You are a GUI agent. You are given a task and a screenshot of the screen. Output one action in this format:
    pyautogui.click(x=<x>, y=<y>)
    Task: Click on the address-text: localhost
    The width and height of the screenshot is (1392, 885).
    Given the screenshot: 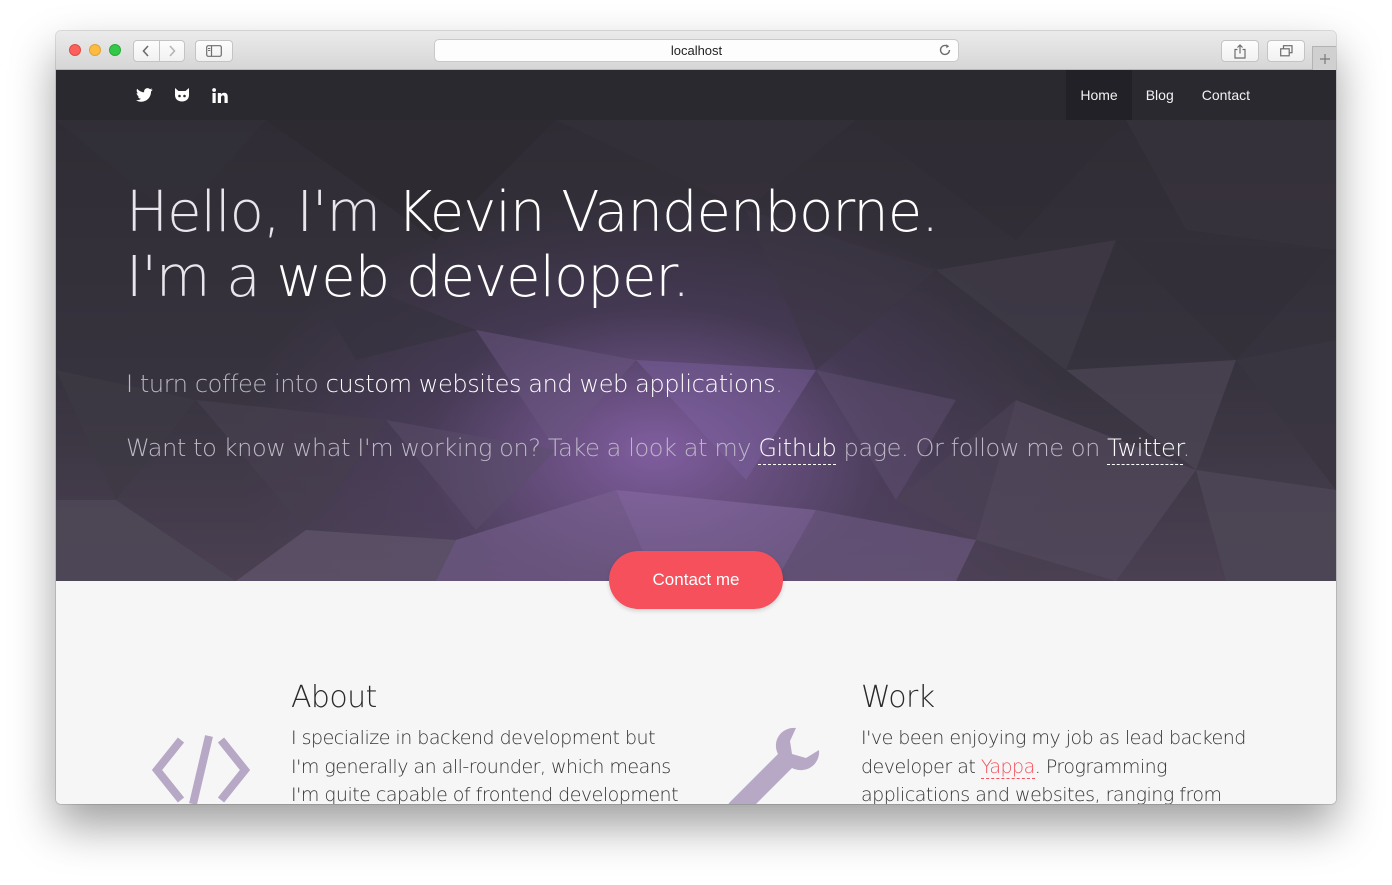 What is the action you would take?
    pyautogui.click(x=696, y=50)
    